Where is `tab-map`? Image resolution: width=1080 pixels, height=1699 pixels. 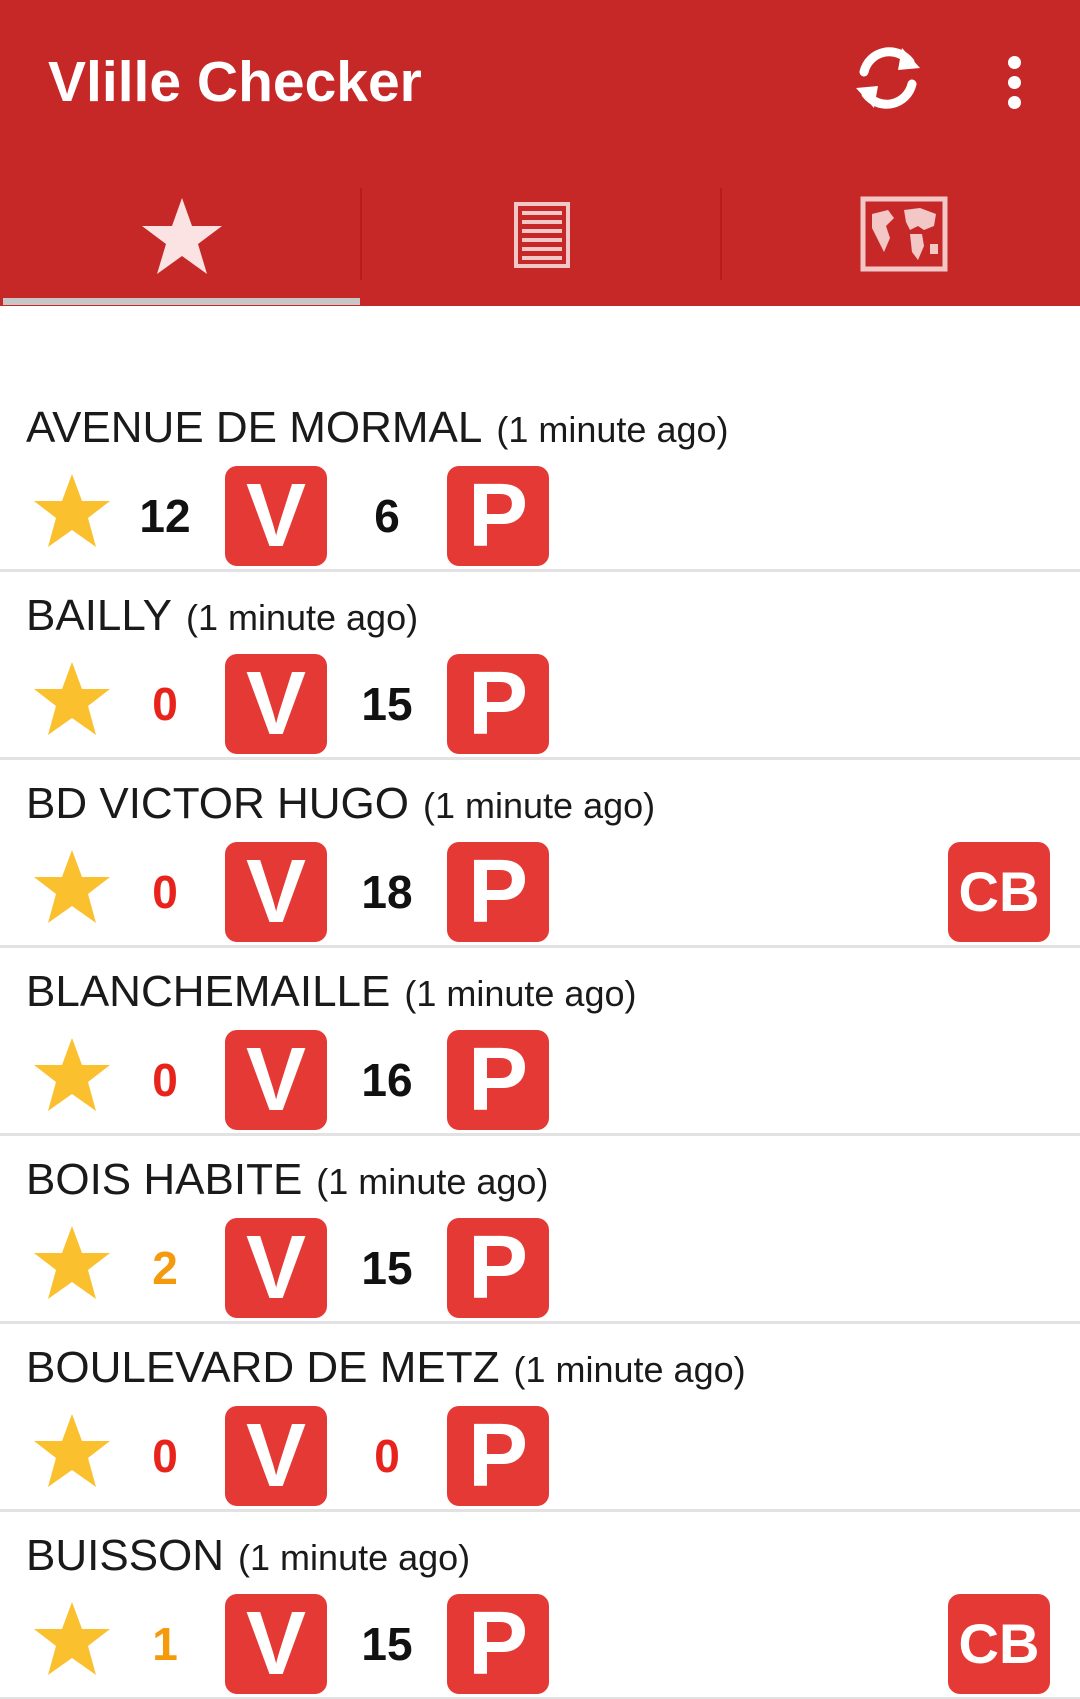 tab-map is located at coordinates (900, 246).